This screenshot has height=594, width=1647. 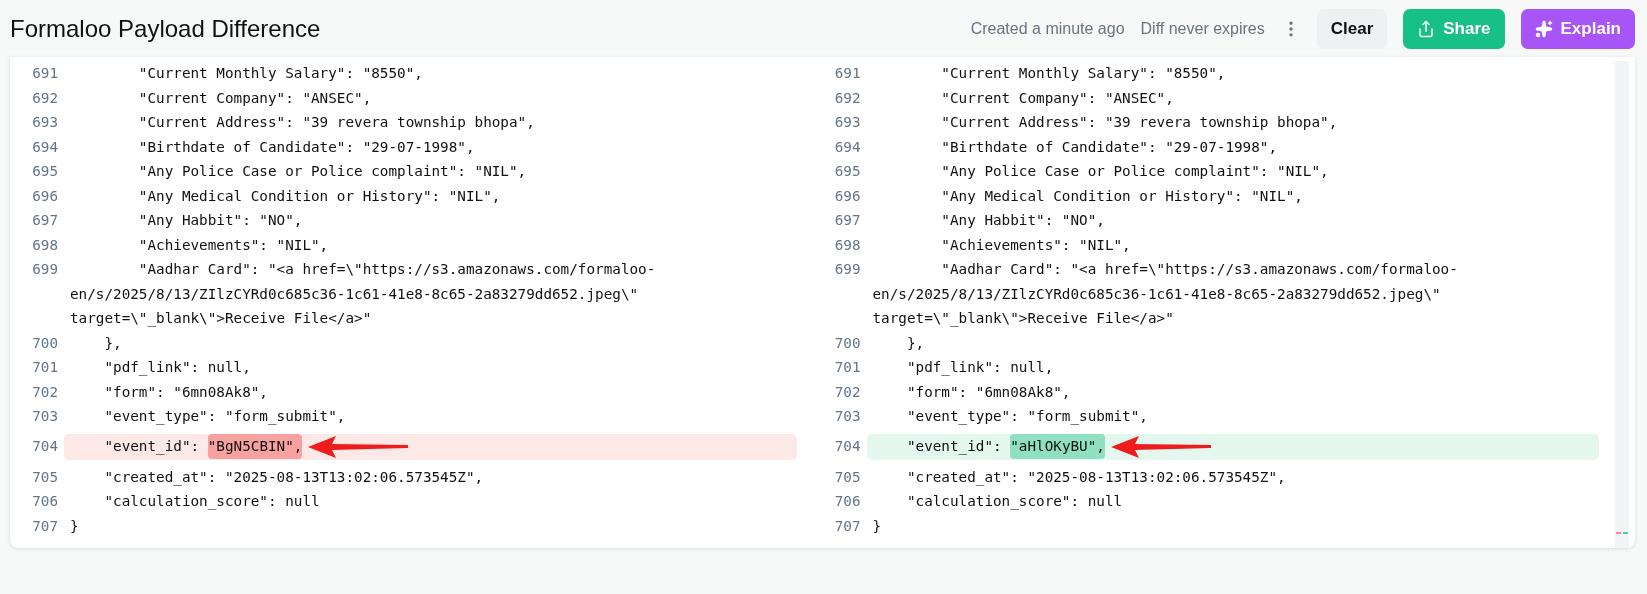 I want to click on share-button: Share, so click(x=1454, y=28).